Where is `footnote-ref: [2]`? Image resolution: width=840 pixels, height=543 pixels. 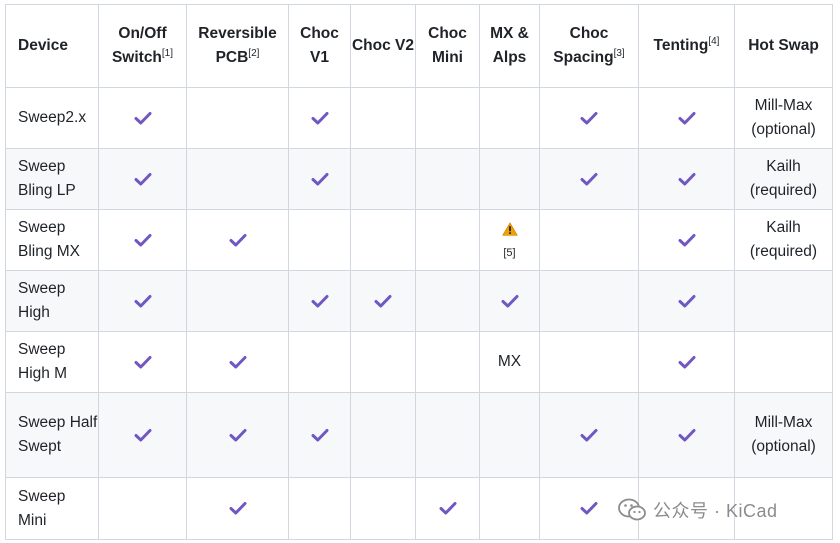 footnote-ref: [2] is located at coordinates (253, 53).